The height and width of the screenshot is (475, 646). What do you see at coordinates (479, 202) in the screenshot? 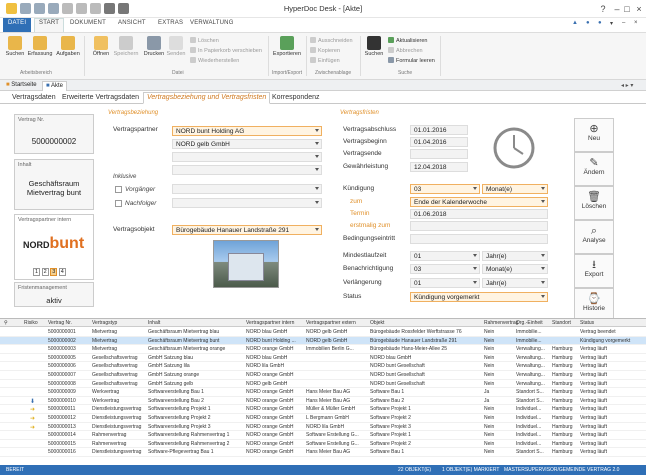
I see `kuendigung-zum-select: Ende der Kalenderwoche` at bounding box center [479, 202].